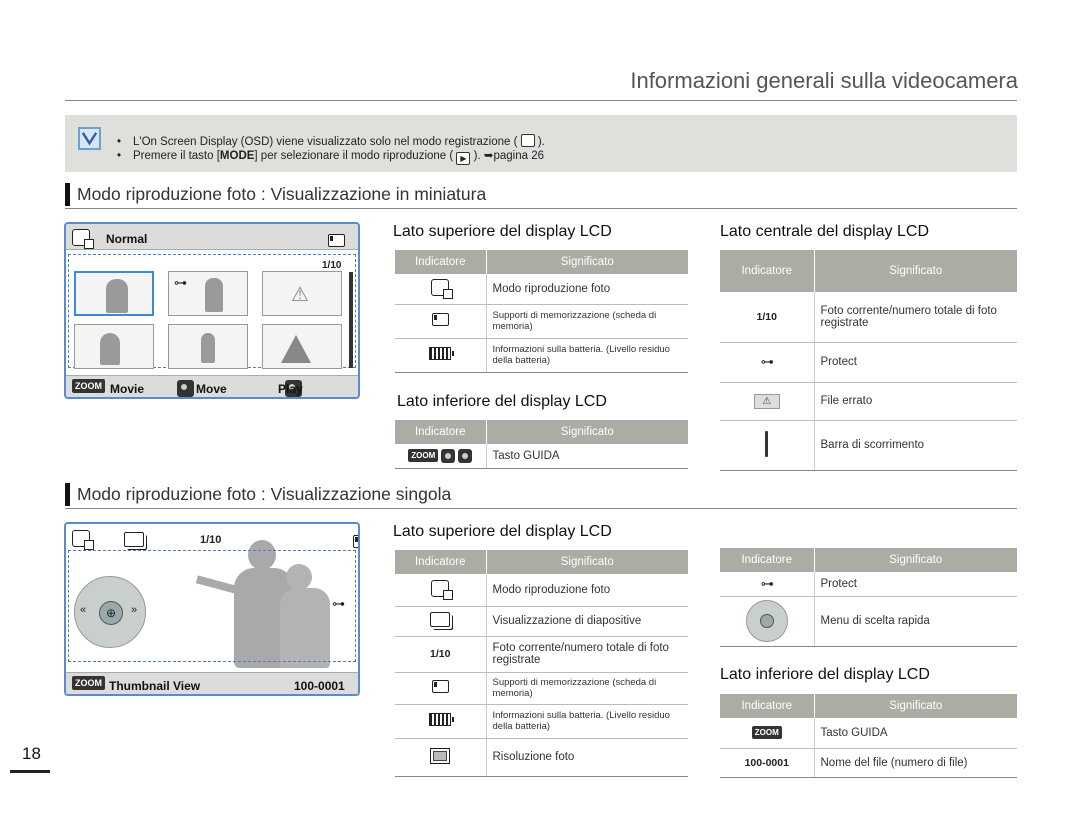 Image resolution: width=1080 pixels, height=825 pixels. What do you see at coordinates (208, 293) in the screenshot?
I see `thumbnail: ⊶` at bounding box center [208, 293].